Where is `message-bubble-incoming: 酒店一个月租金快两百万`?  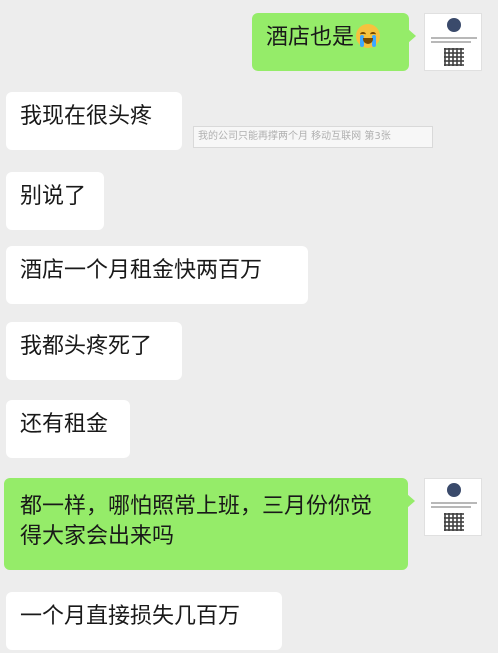
message-bubble-incoming: 酒店一个月租金快两百万 is located at coordinates (157, 275).